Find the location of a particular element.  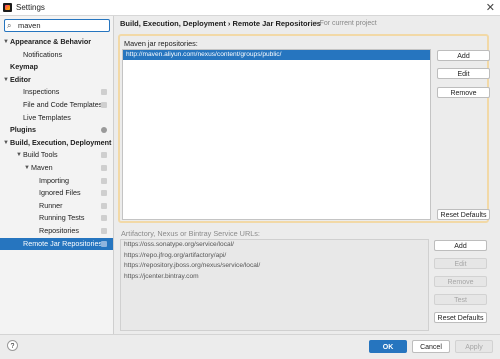

sidebar-item-label: Maven is located at coordinates (42, 167).